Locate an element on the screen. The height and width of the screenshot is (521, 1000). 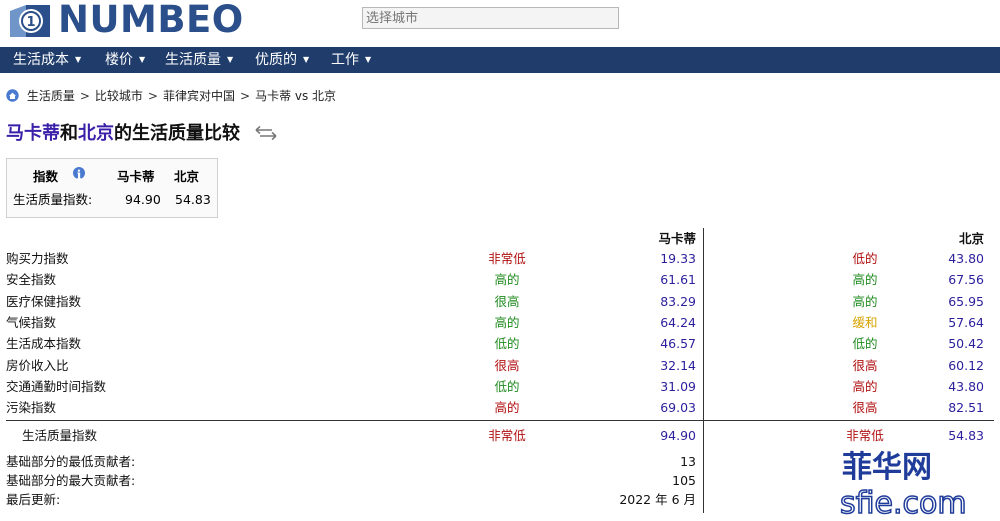
row-value-city1: 46.57 is located at coordinates (678, 344).